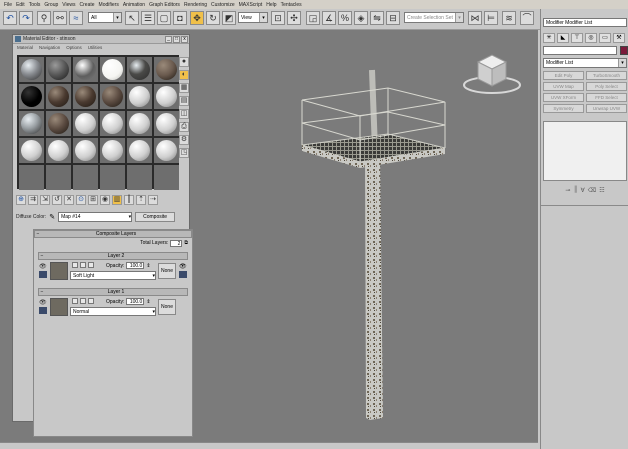 The image size is (628, 449). I want to click on link-icon: ⚲, so click(44, 18).